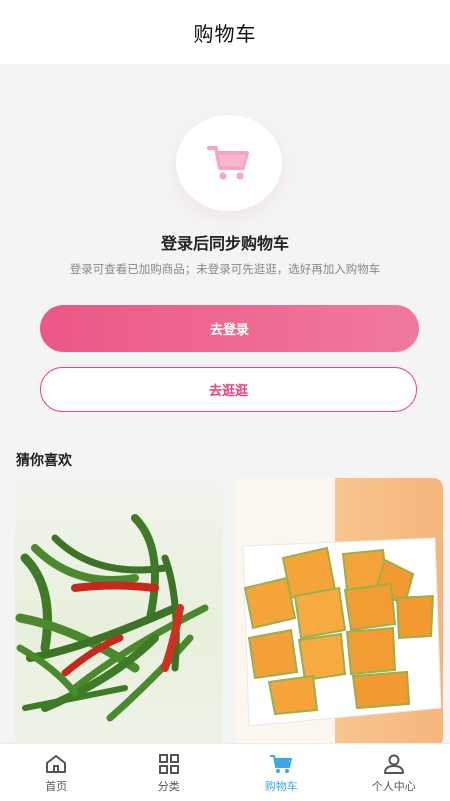 This screenshot has height=801, width=450. I want to click on bottom-tab-bar: 首页 分类 购物车 个人中心, so click(225, 772).